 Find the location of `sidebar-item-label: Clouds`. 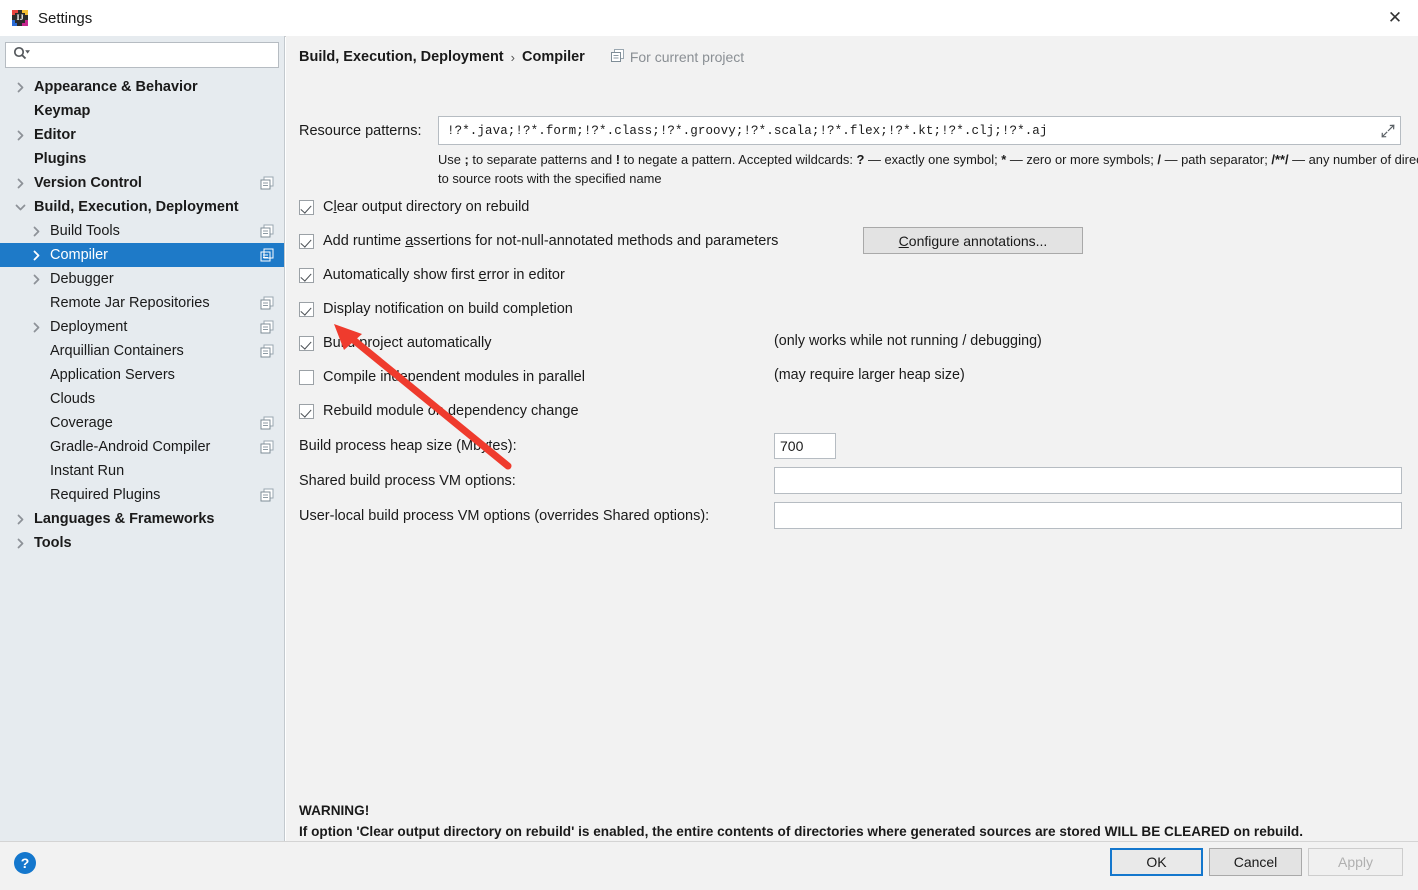

sidebar-item-label: Clouds is located at coordinates (73, 399).